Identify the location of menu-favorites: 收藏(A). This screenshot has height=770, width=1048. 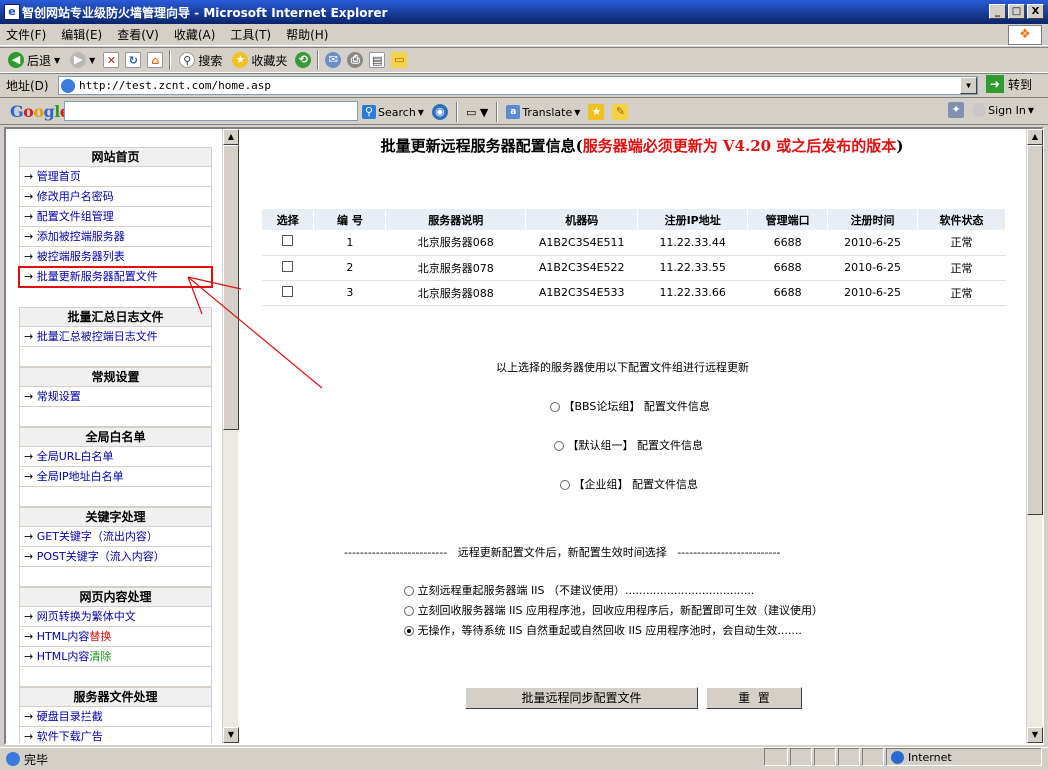
(195, 34).